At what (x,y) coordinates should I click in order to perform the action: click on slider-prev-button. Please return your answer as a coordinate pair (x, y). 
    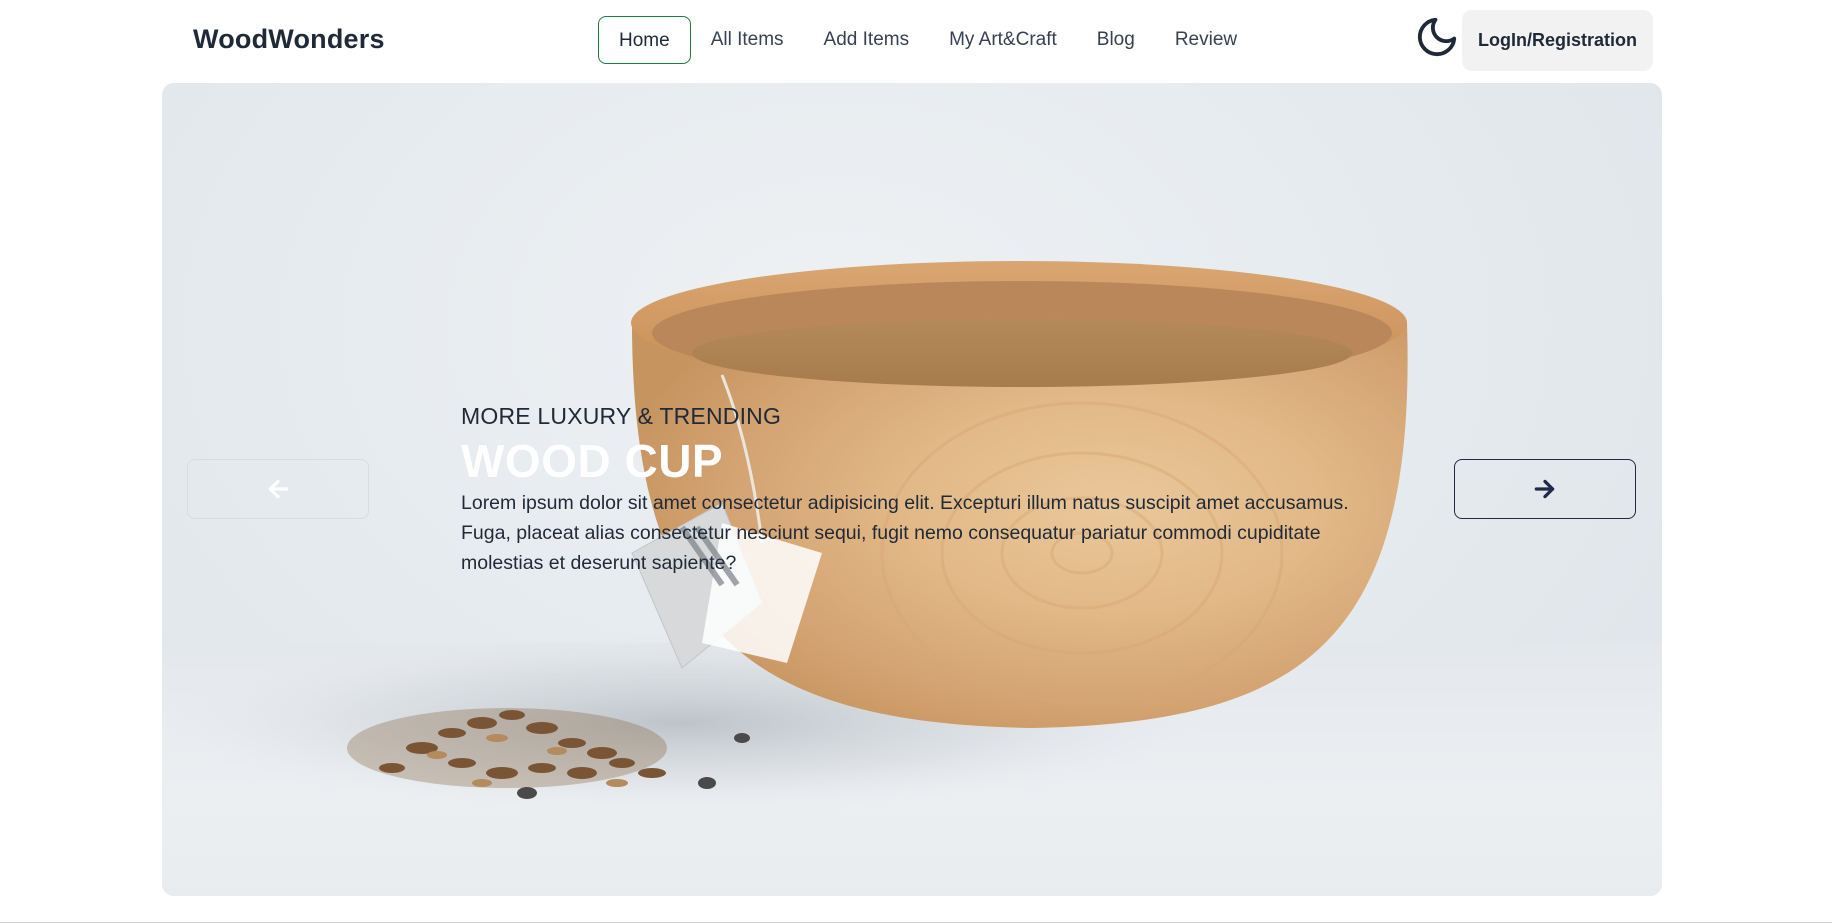
    Looking at the image, I should click on (278, 489).